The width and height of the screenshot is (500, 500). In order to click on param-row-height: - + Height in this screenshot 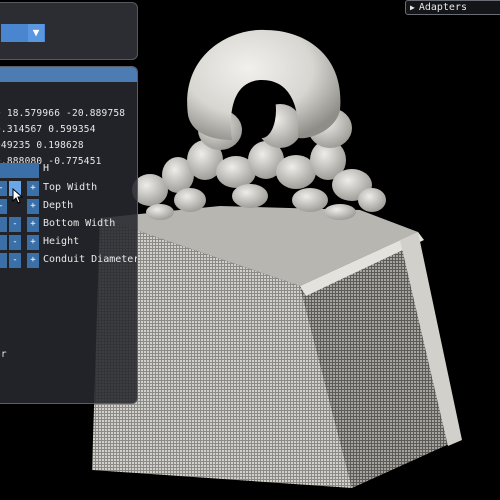, I will do `click(68, 243)`.